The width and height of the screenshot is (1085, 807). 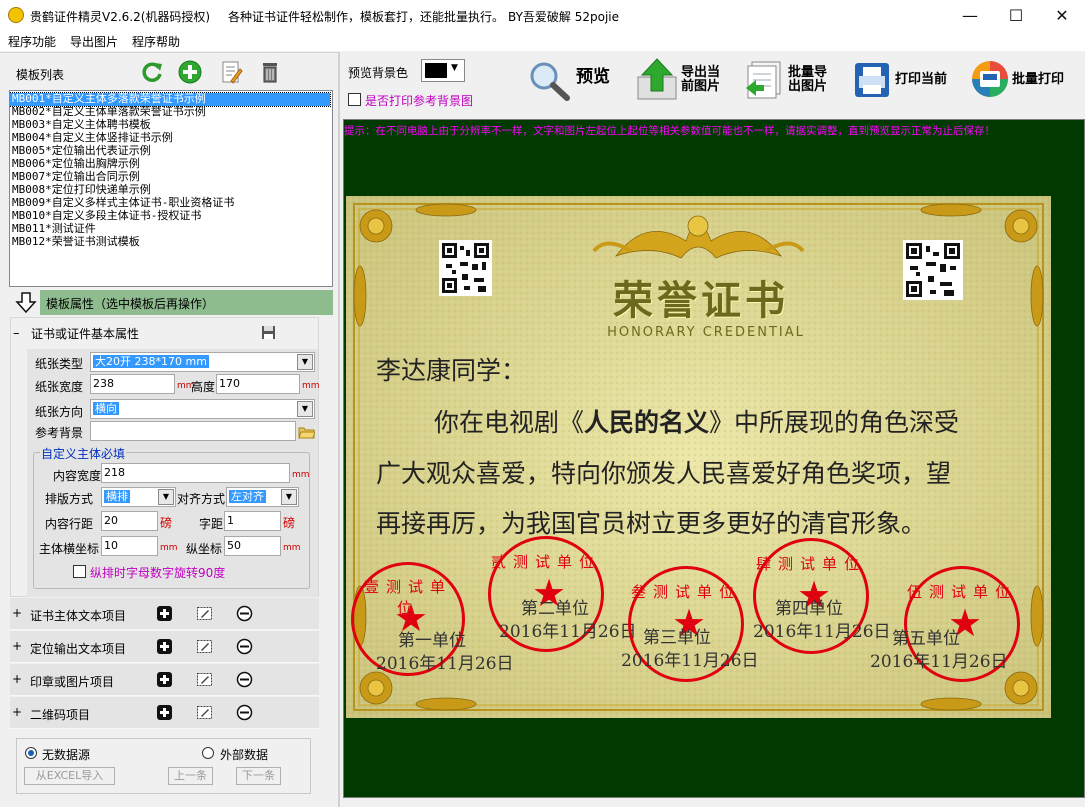 What do you see at coordinates (252, 546) in the screenshot?
I see `y-coord-input: 50` at bounding box center [252, 546].